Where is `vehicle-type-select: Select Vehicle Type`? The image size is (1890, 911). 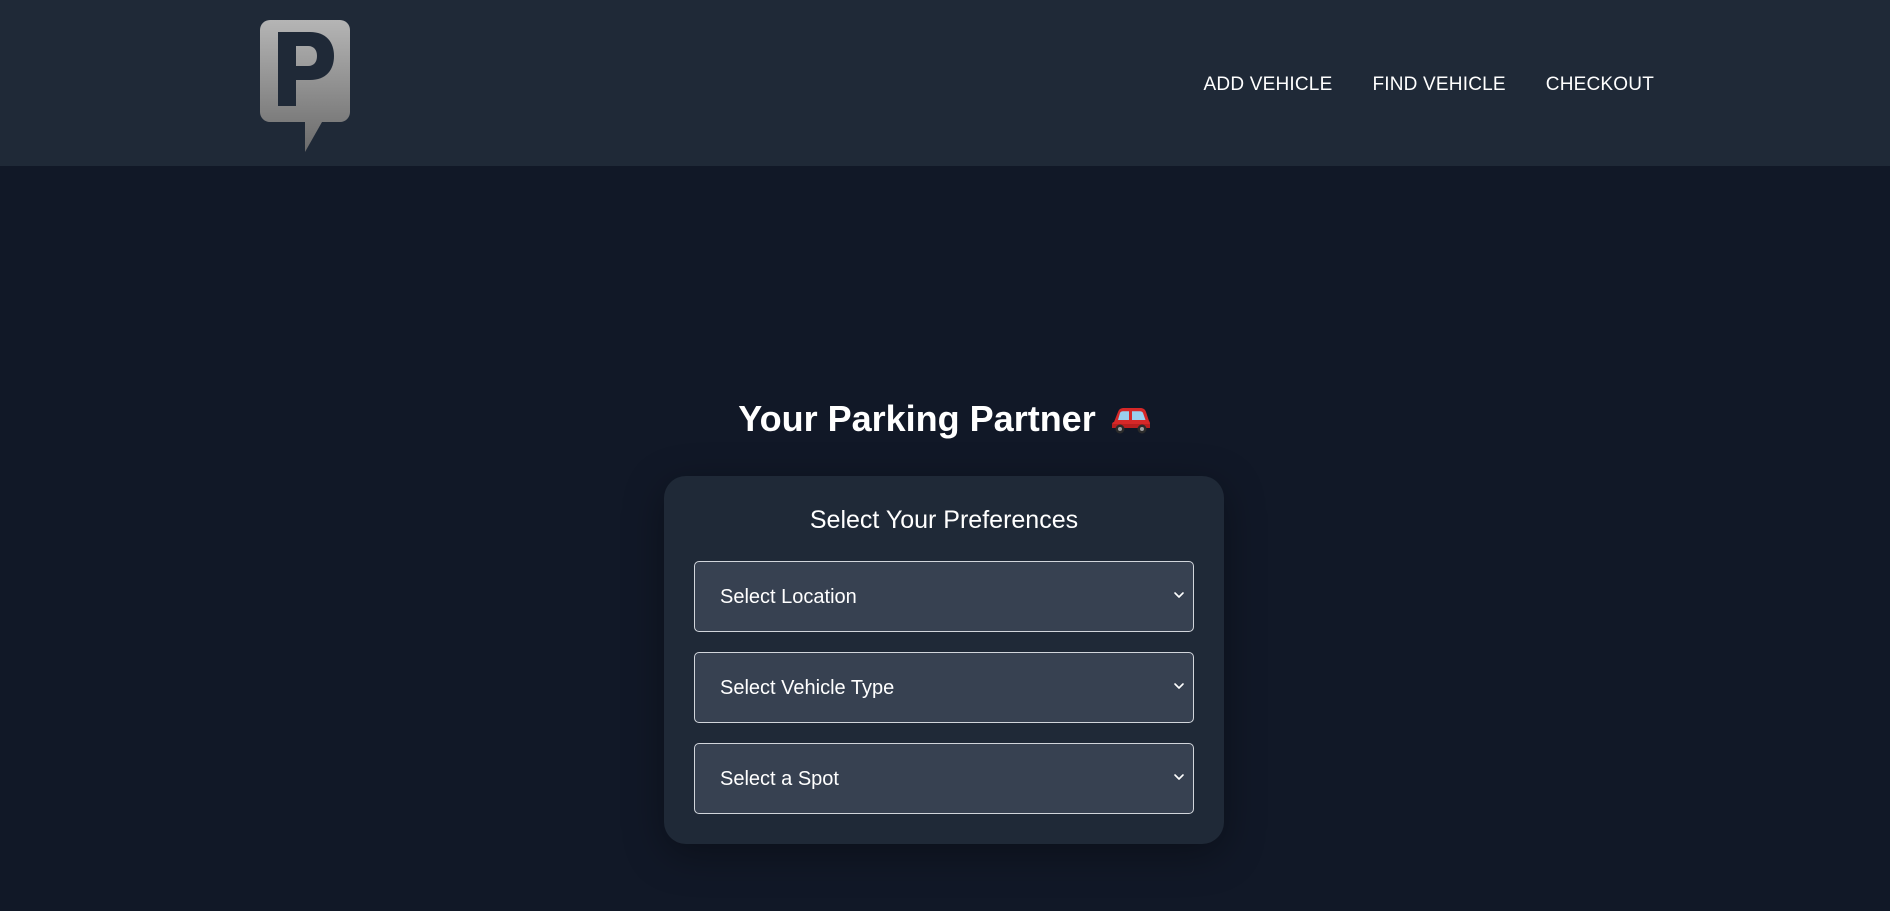 vehicle-type-select: Select Vehicle Type is located at coordinates (944, 687).